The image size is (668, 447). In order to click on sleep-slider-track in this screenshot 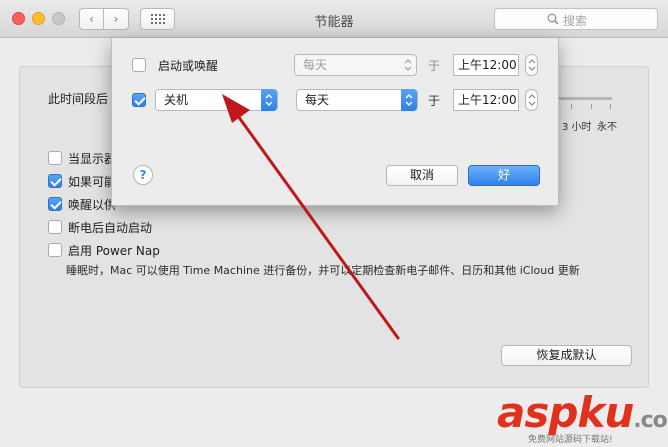, I will do `click(585, 98)`.